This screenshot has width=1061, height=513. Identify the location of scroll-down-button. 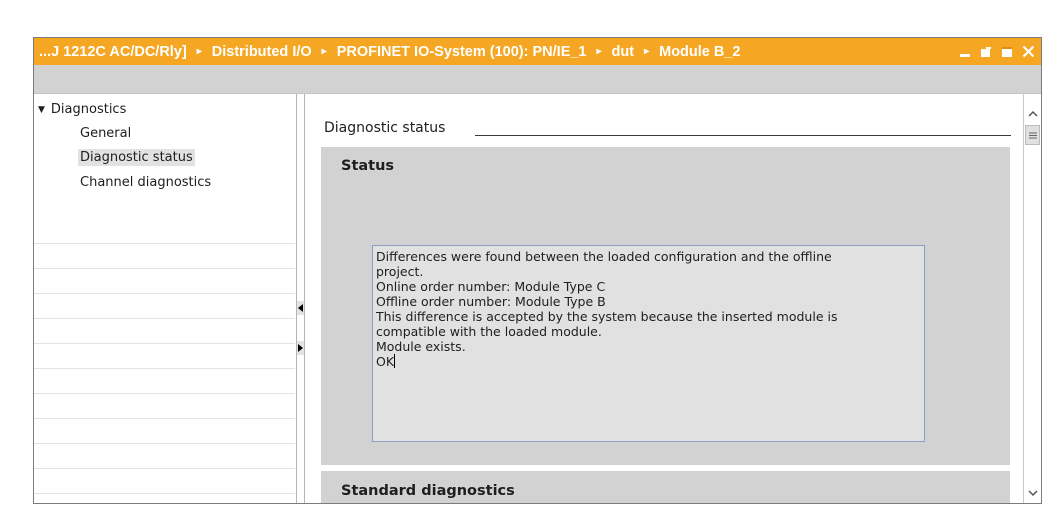
(1032, 493).